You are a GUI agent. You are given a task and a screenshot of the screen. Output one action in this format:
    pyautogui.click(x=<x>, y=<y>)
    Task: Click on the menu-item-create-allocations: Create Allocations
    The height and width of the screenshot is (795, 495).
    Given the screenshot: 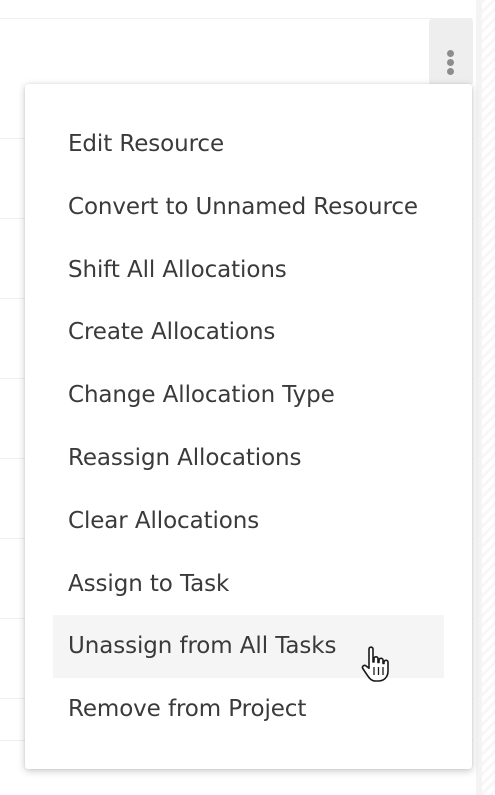 What is the action you would take?
    pyautogui.click(x=248, y=332)
    